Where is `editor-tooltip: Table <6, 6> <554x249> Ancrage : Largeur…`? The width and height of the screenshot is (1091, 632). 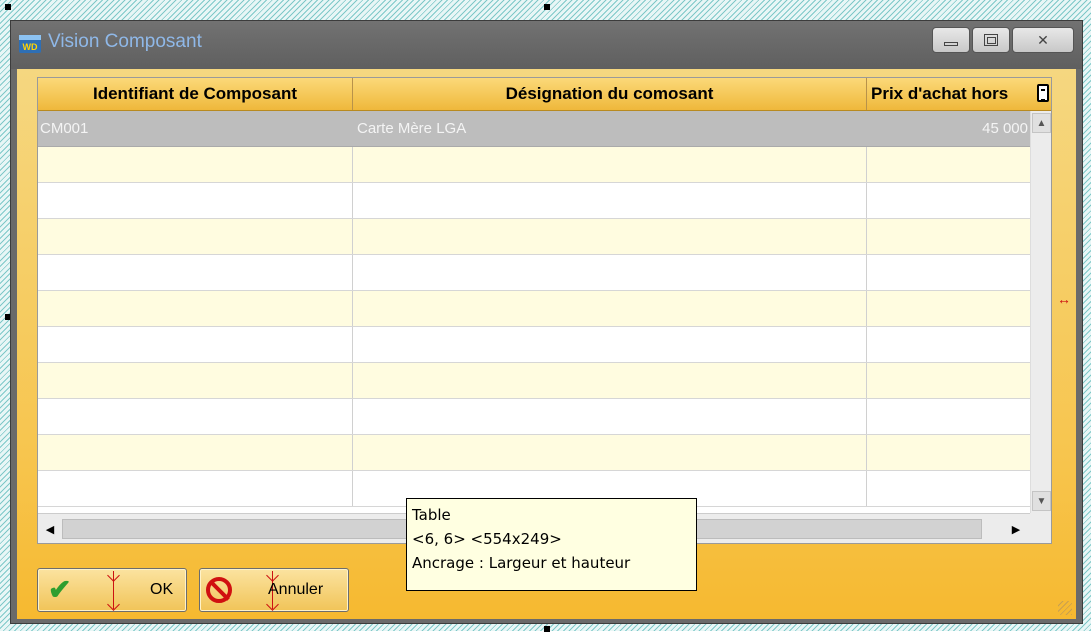 editor-tooltip: Table <6, 6> <554x249> Ancrage : Largeur… is located at coordinates (551, 544).